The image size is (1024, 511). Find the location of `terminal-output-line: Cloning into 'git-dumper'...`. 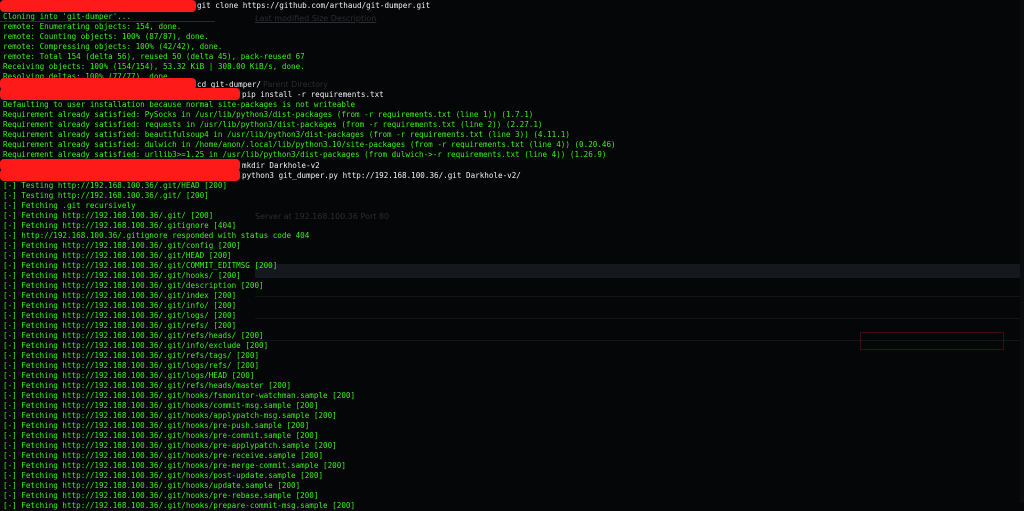

terminal-output-line: Cloning into 'git-dumper'... is located at coordinates (67, 16).